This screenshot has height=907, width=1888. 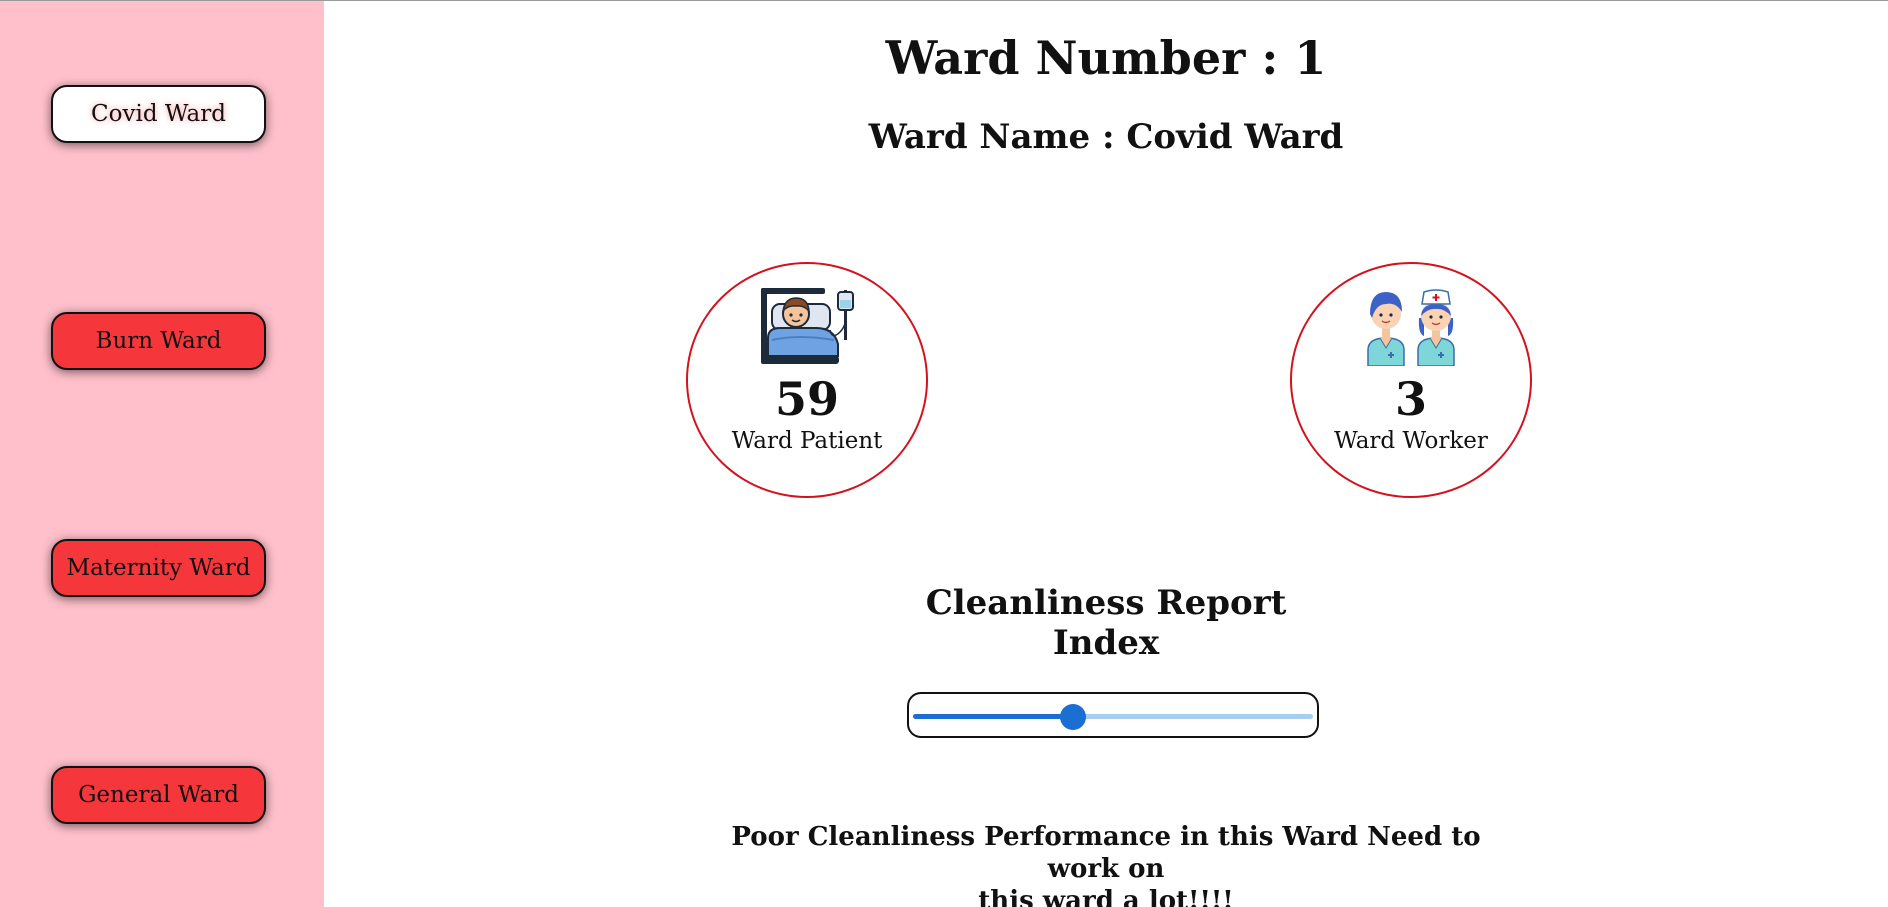 I want to click on cleanliness-title-line1: Cleanliness Report, so click(x=1106, y=603).